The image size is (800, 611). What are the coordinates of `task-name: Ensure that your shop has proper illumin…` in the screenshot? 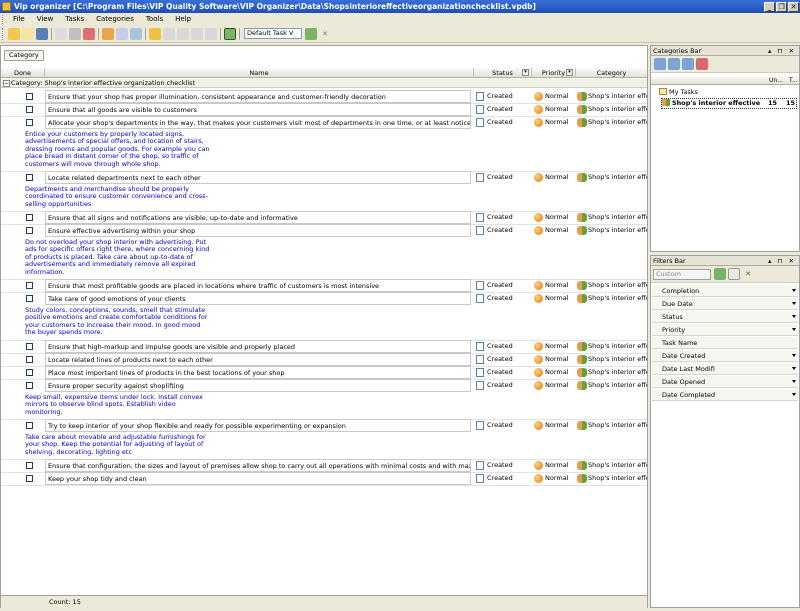 It's located at (258, 96).